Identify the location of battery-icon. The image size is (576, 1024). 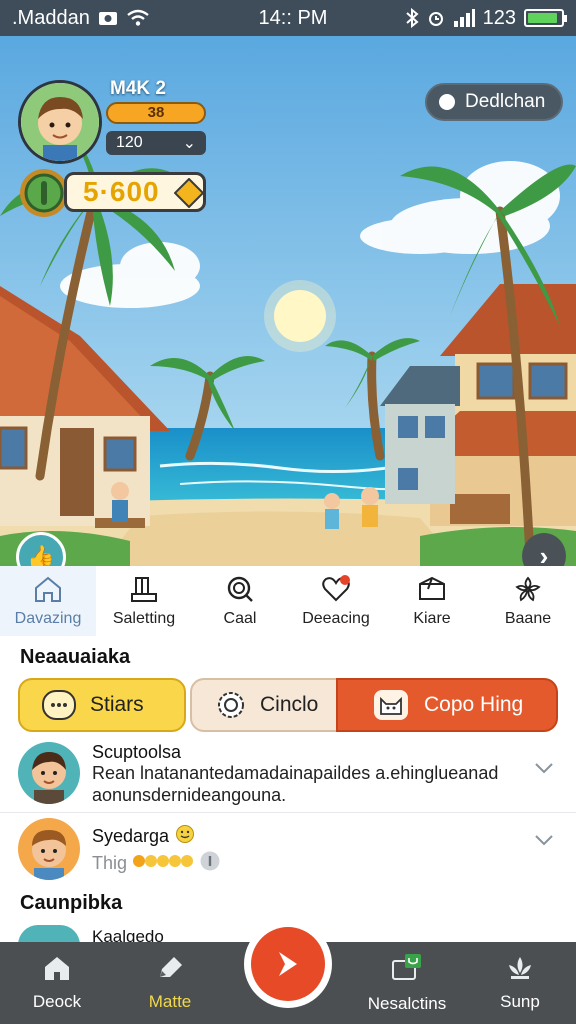
(545, 18).